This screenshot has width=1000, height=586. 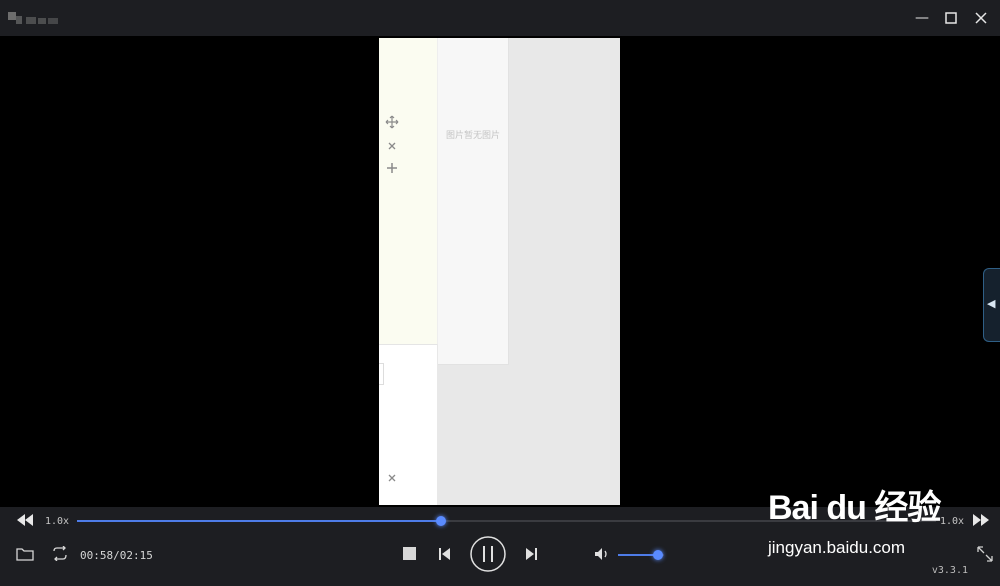 I want to click on stop-button, so click(x=409, y=553).